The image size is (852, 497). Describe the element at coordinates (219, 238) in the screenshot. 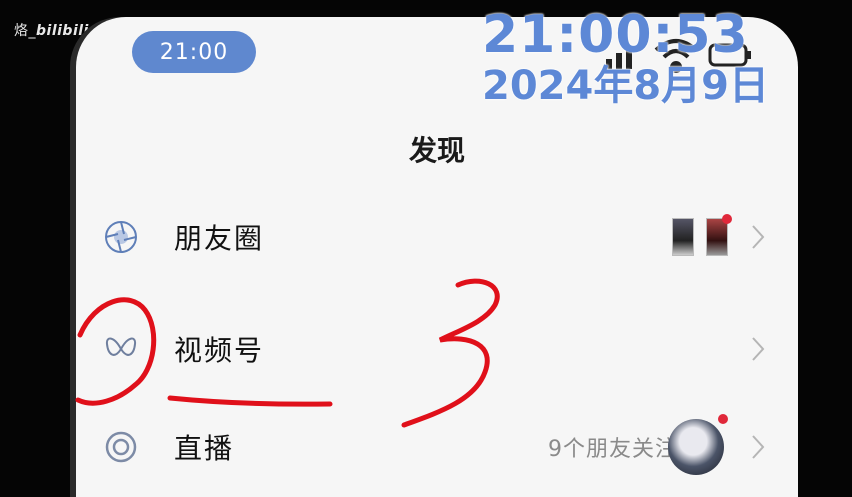

I see `menu-item-label: 朋友圈` at that location.